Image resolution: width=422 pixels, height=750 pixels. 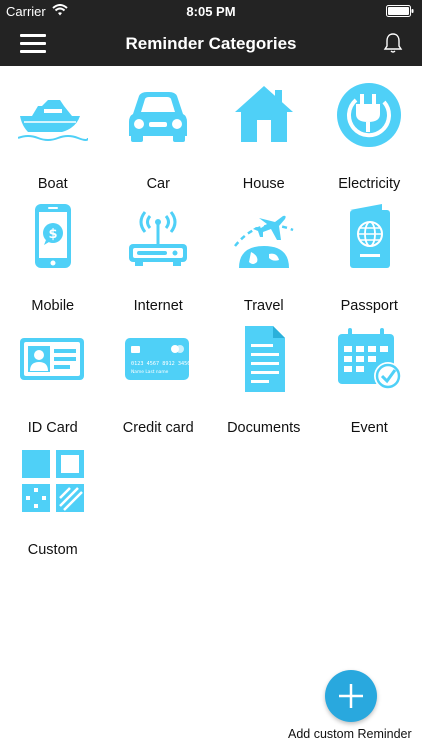 What do you see at coordinates (53, 383) in the screenshot?
I see `category-tile-id-card: ID Card` at bounding box center [53, 383].